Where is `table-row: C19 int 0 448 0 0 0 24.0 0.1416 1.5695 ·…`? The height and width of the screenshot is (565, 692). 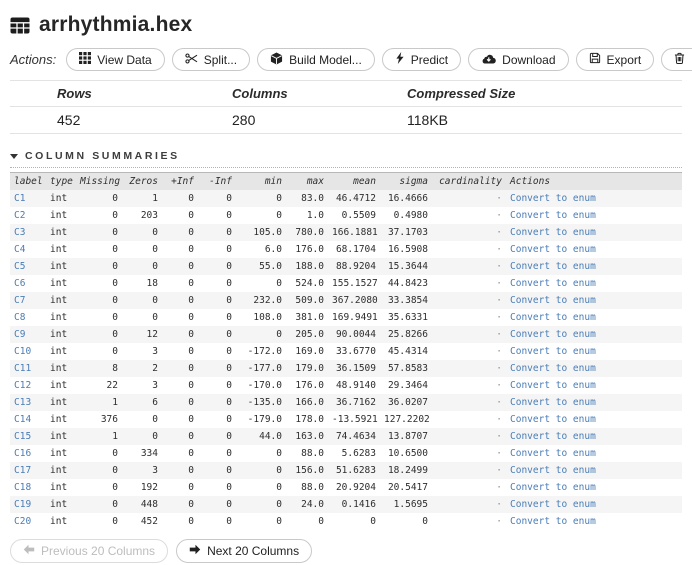 table-row: C19 int 0 448 0 0 0 24.0 0.1416 1.5695 ·… is located at coordinates (346, 504).